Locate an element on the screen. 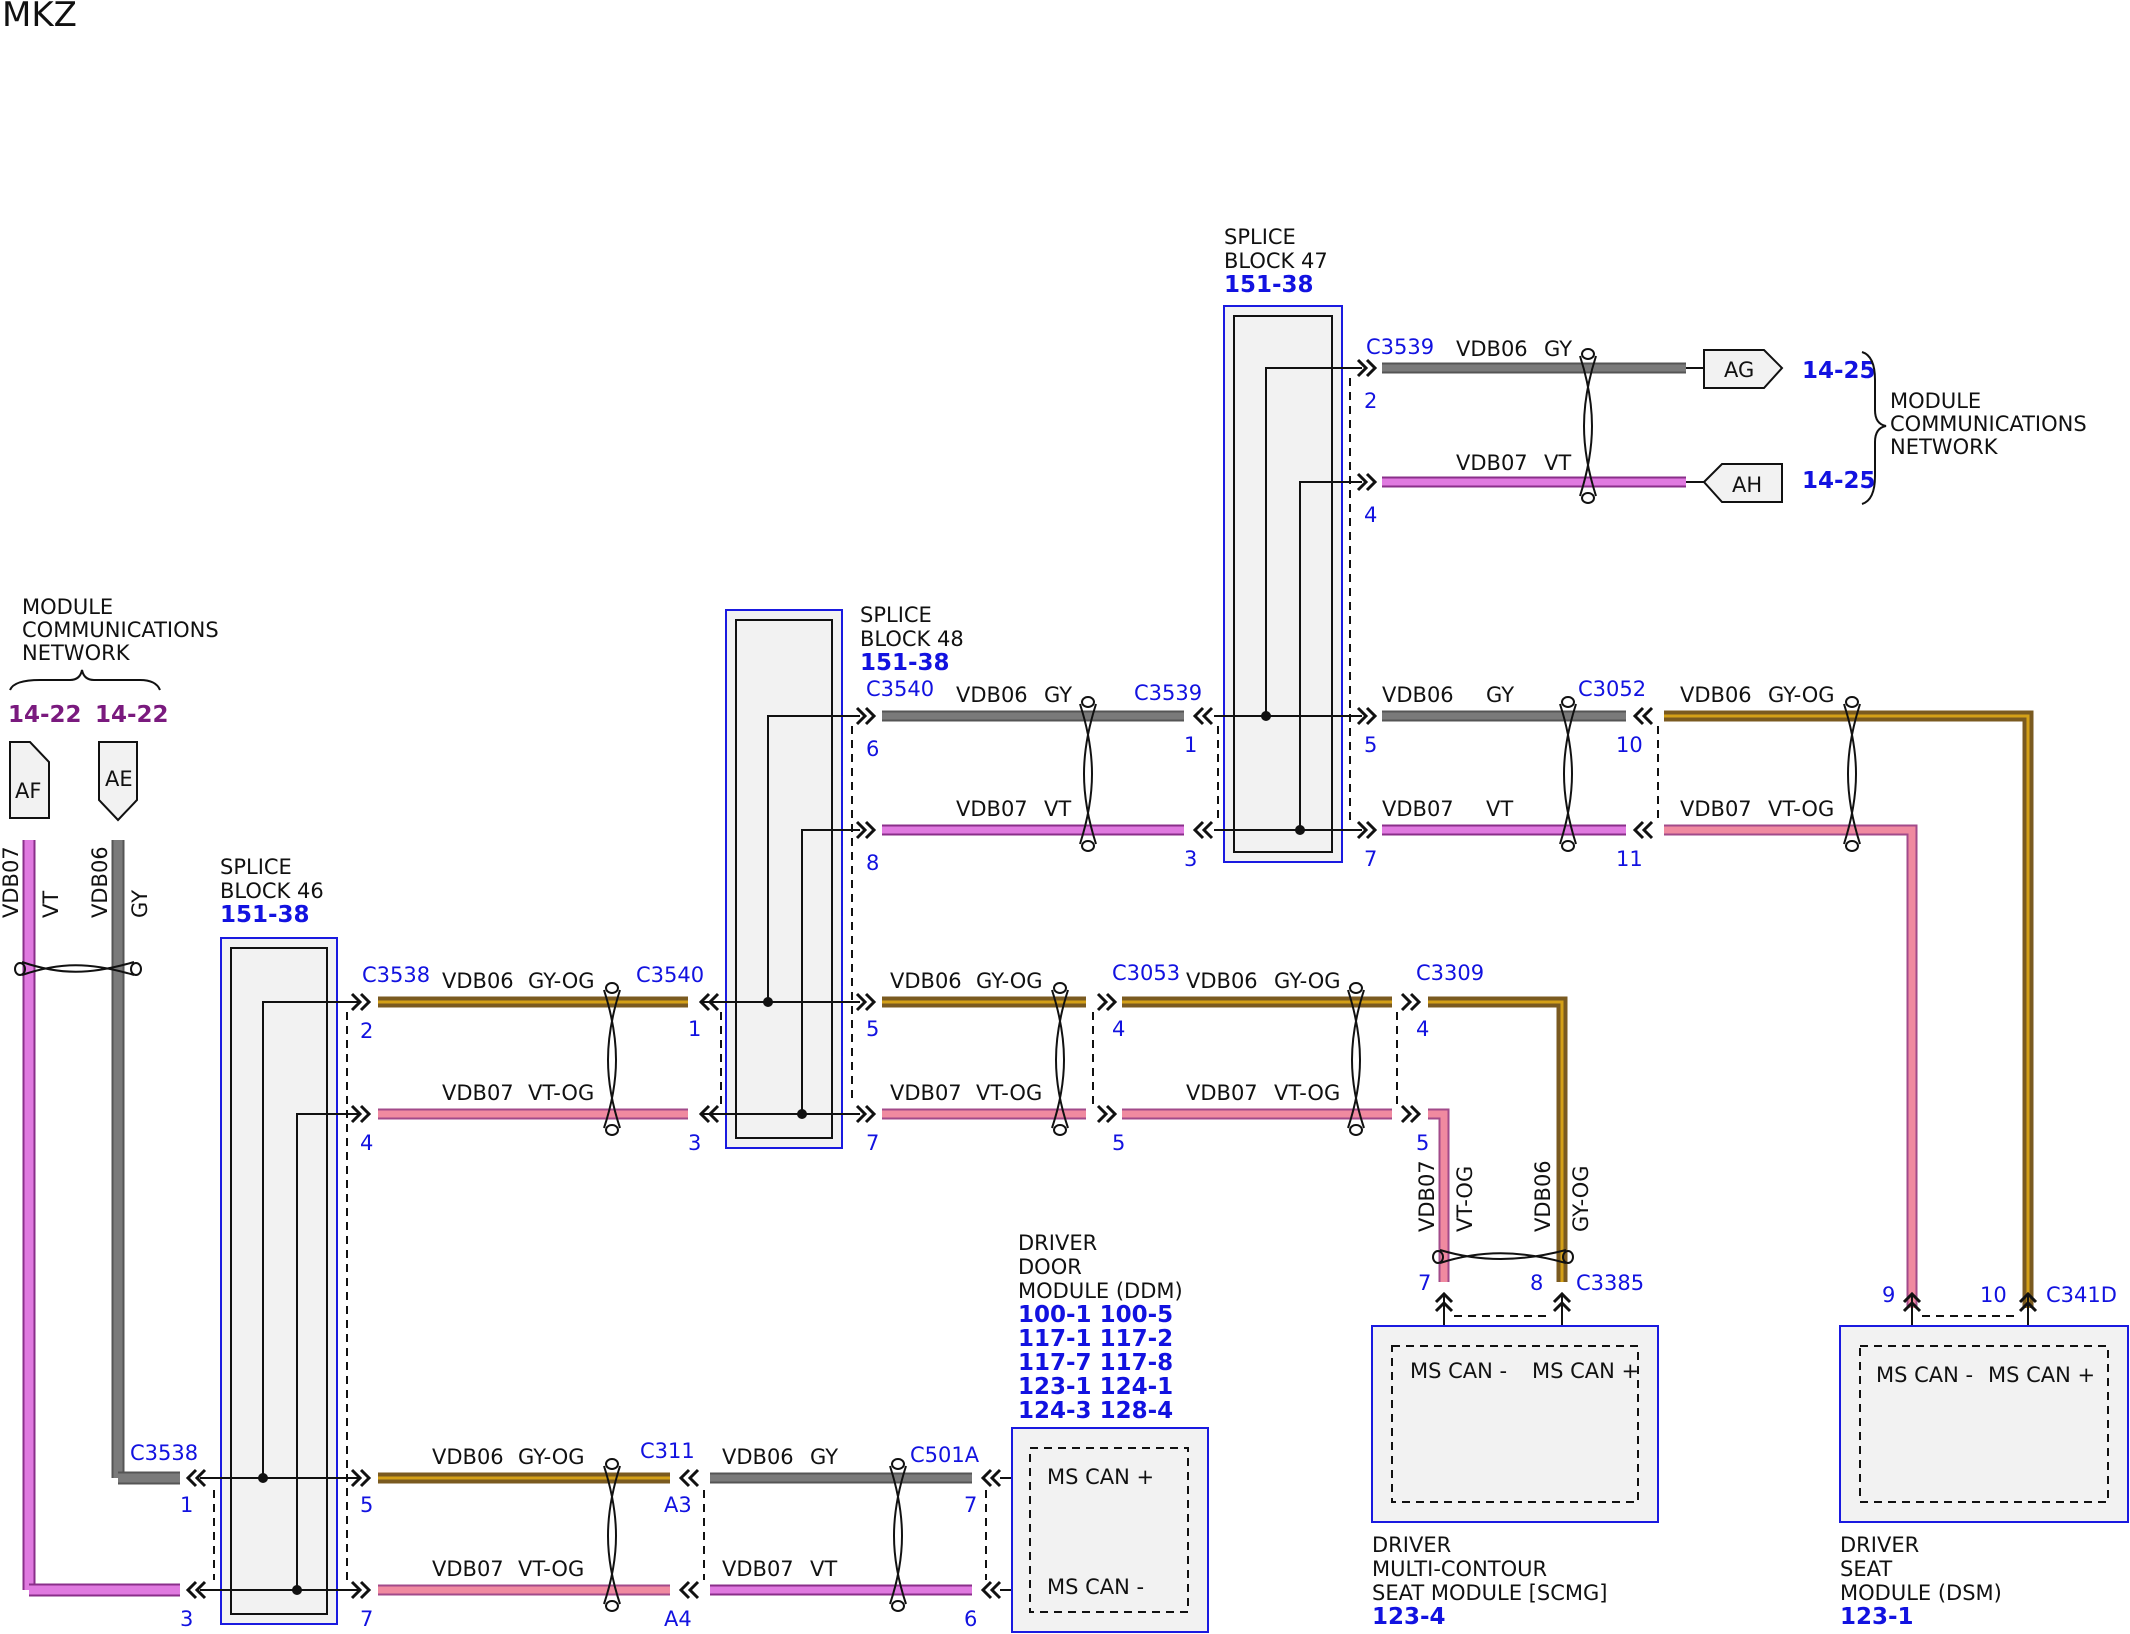 This screenshot has width=2130, height=1634. pin-label: A4 is located at coordinates (678, 1619).